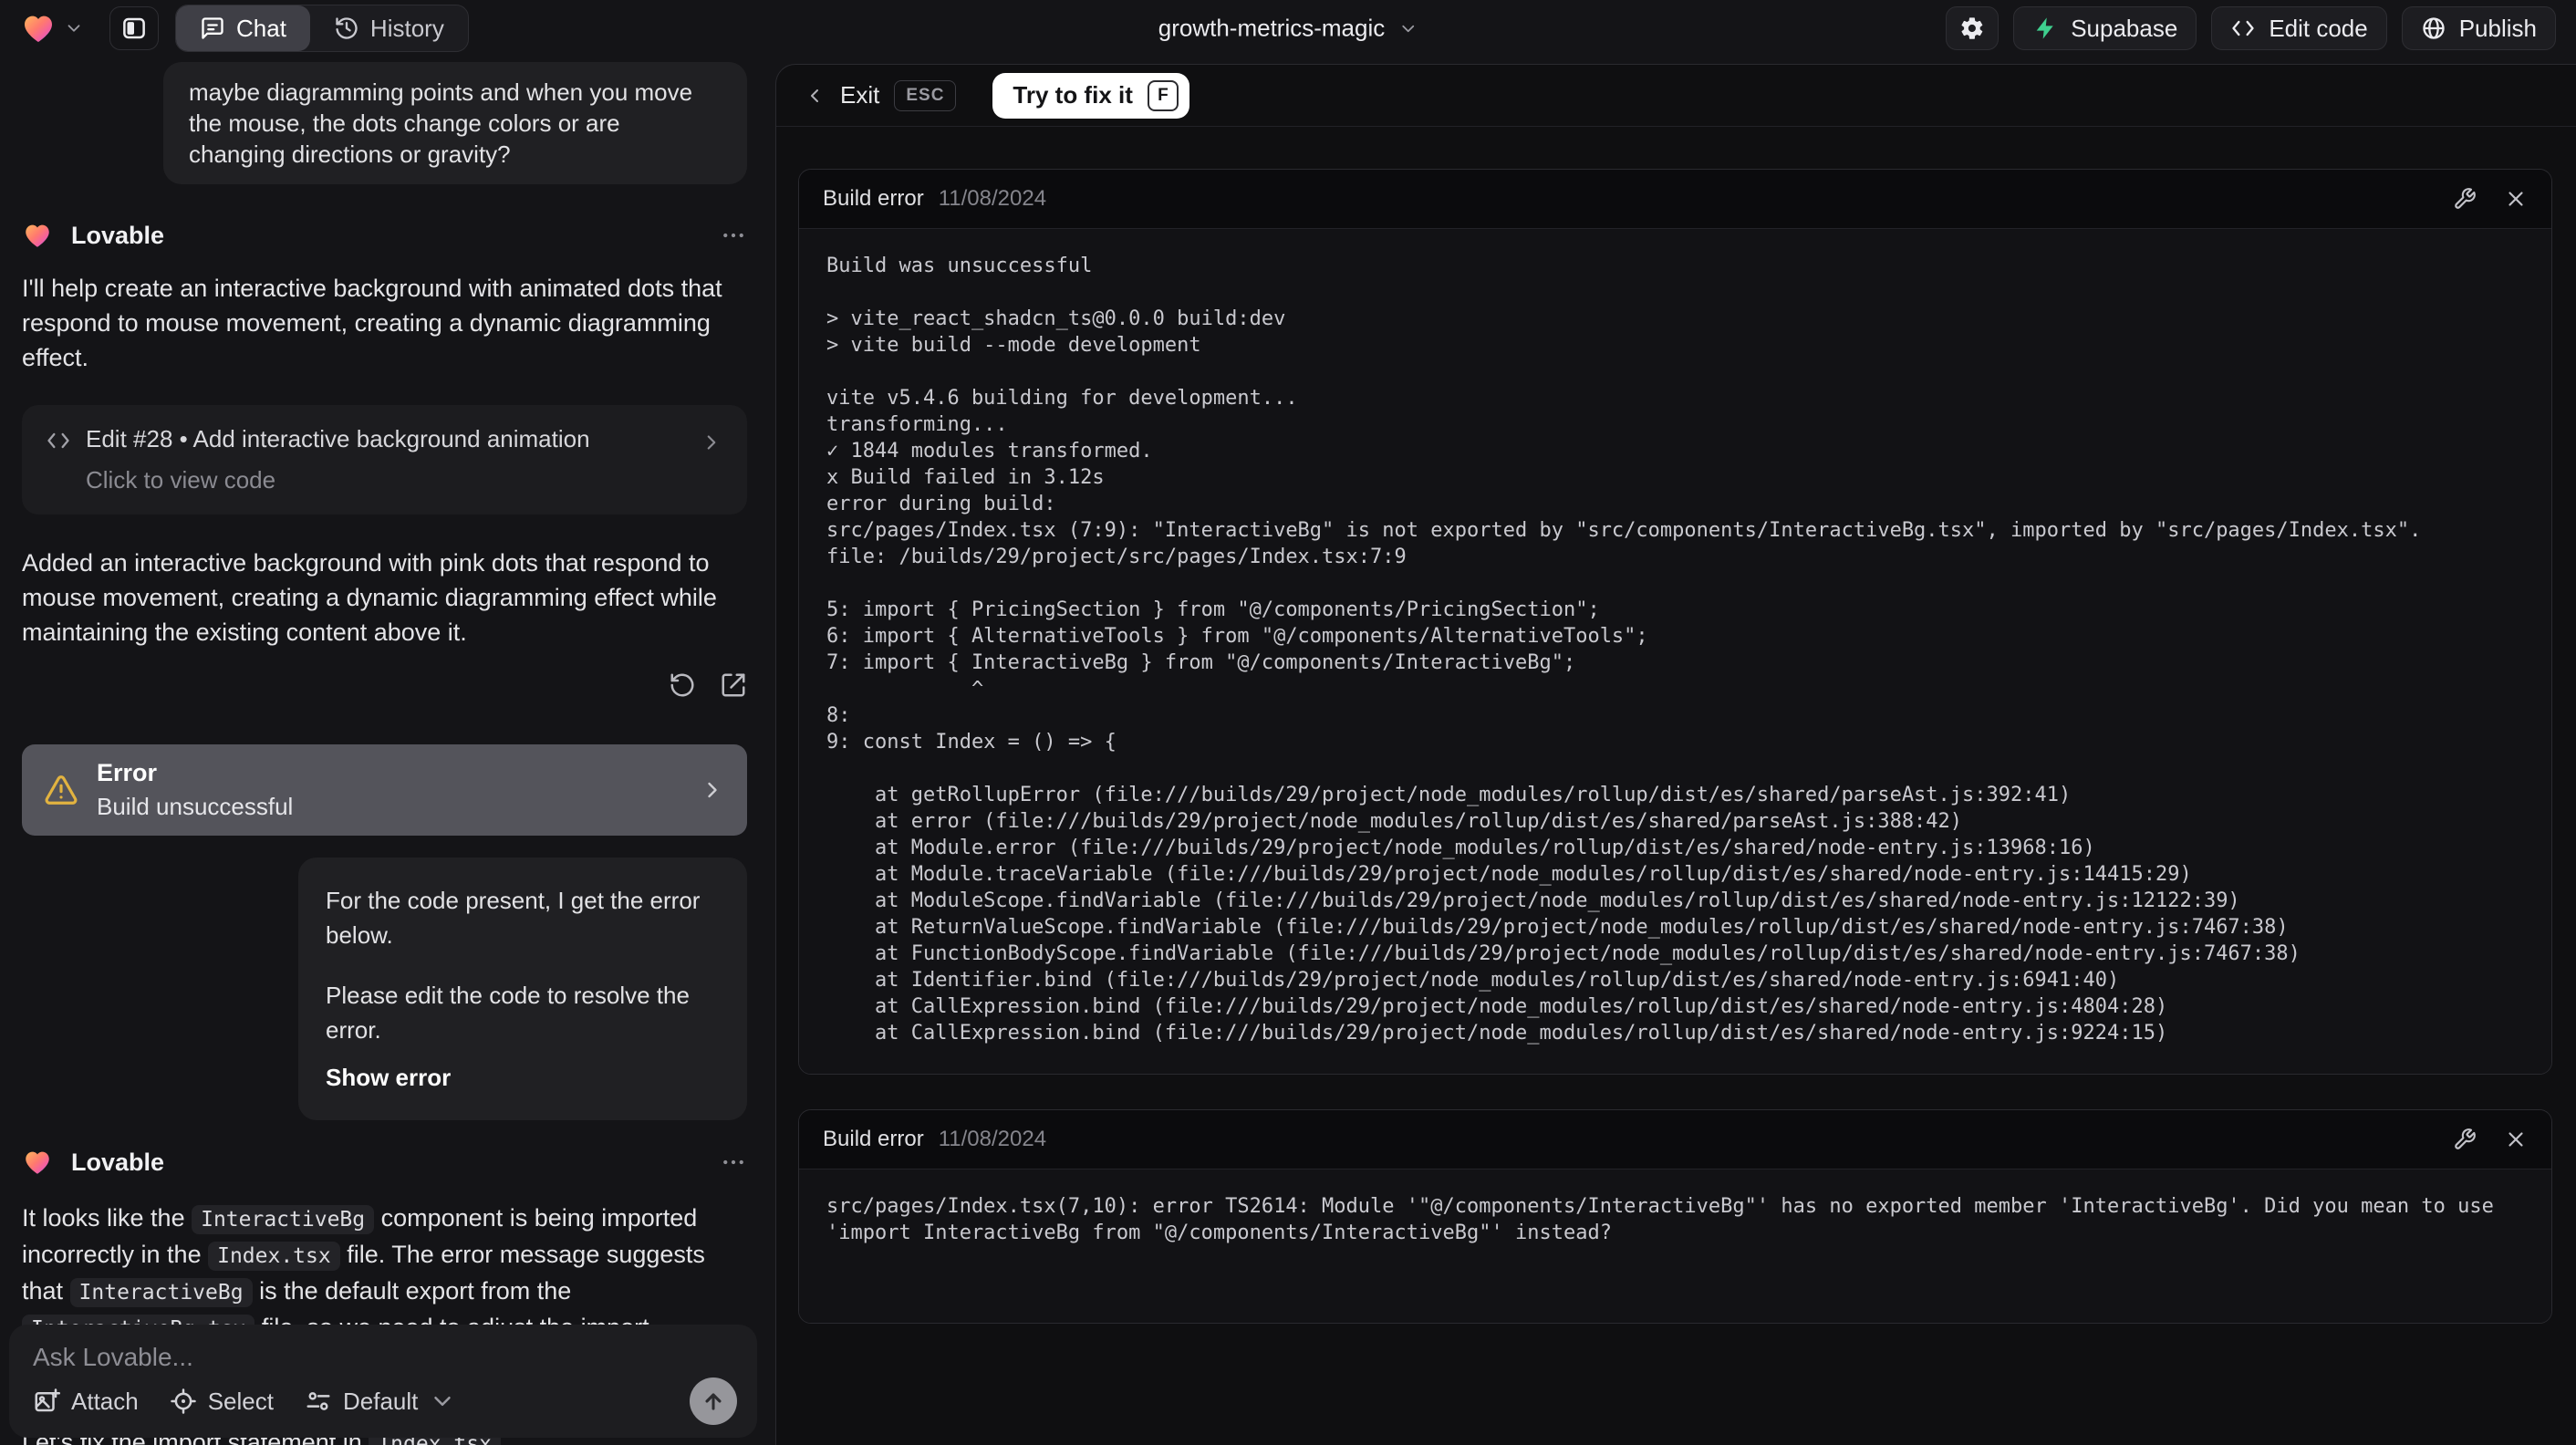  I want to click on inline-code: InteractiveBg, so click(283, 1219).